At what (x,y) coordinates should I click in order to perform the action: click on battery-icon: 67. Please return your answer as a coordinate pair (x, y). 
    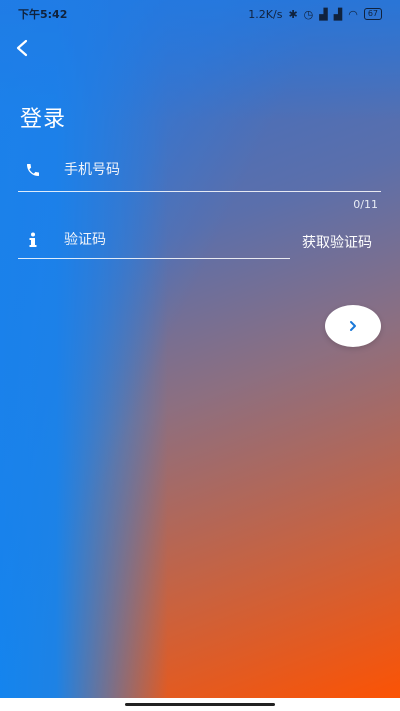
    Looking at the image, I should click on (372, 14).